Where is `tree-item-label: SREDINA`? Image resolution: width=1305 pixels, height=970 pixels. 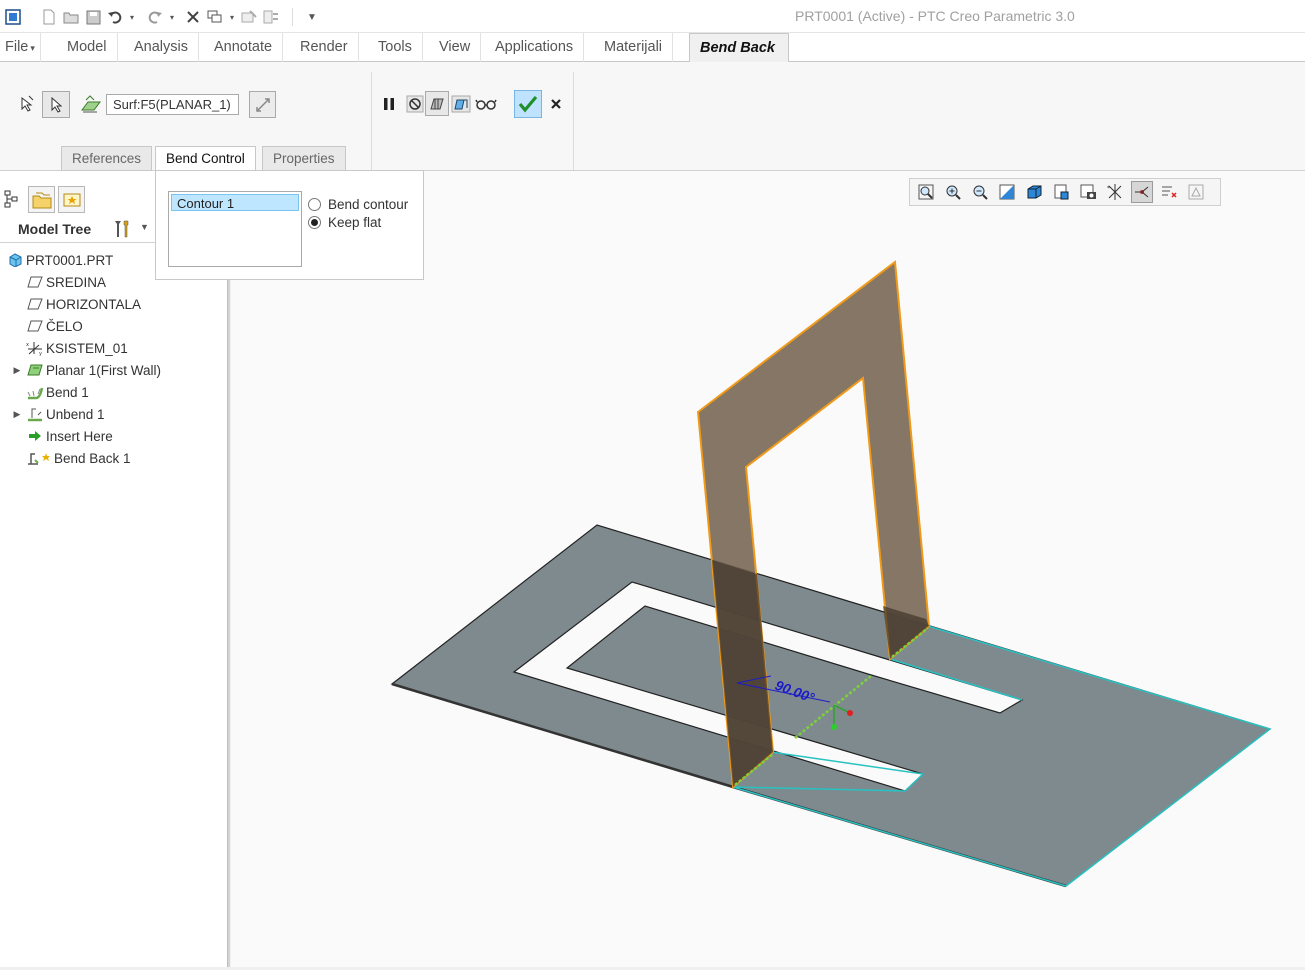 tree-item-label: SREDINA is located at coordinates (76, 282).